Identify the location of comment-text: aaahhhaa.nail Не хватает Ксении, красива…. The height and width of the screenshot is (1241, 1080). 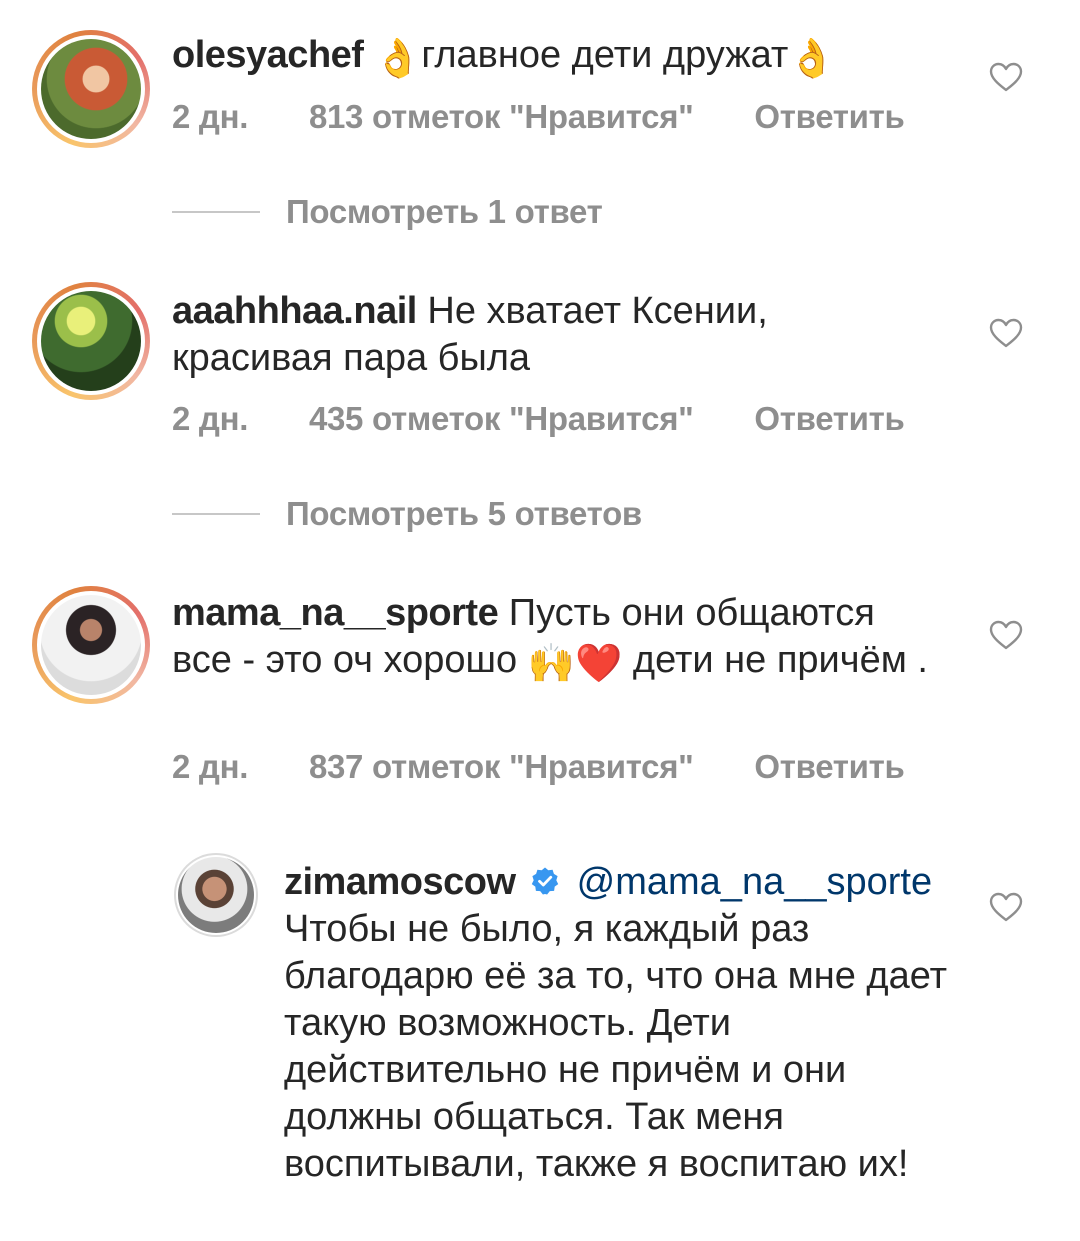
(522, 335).